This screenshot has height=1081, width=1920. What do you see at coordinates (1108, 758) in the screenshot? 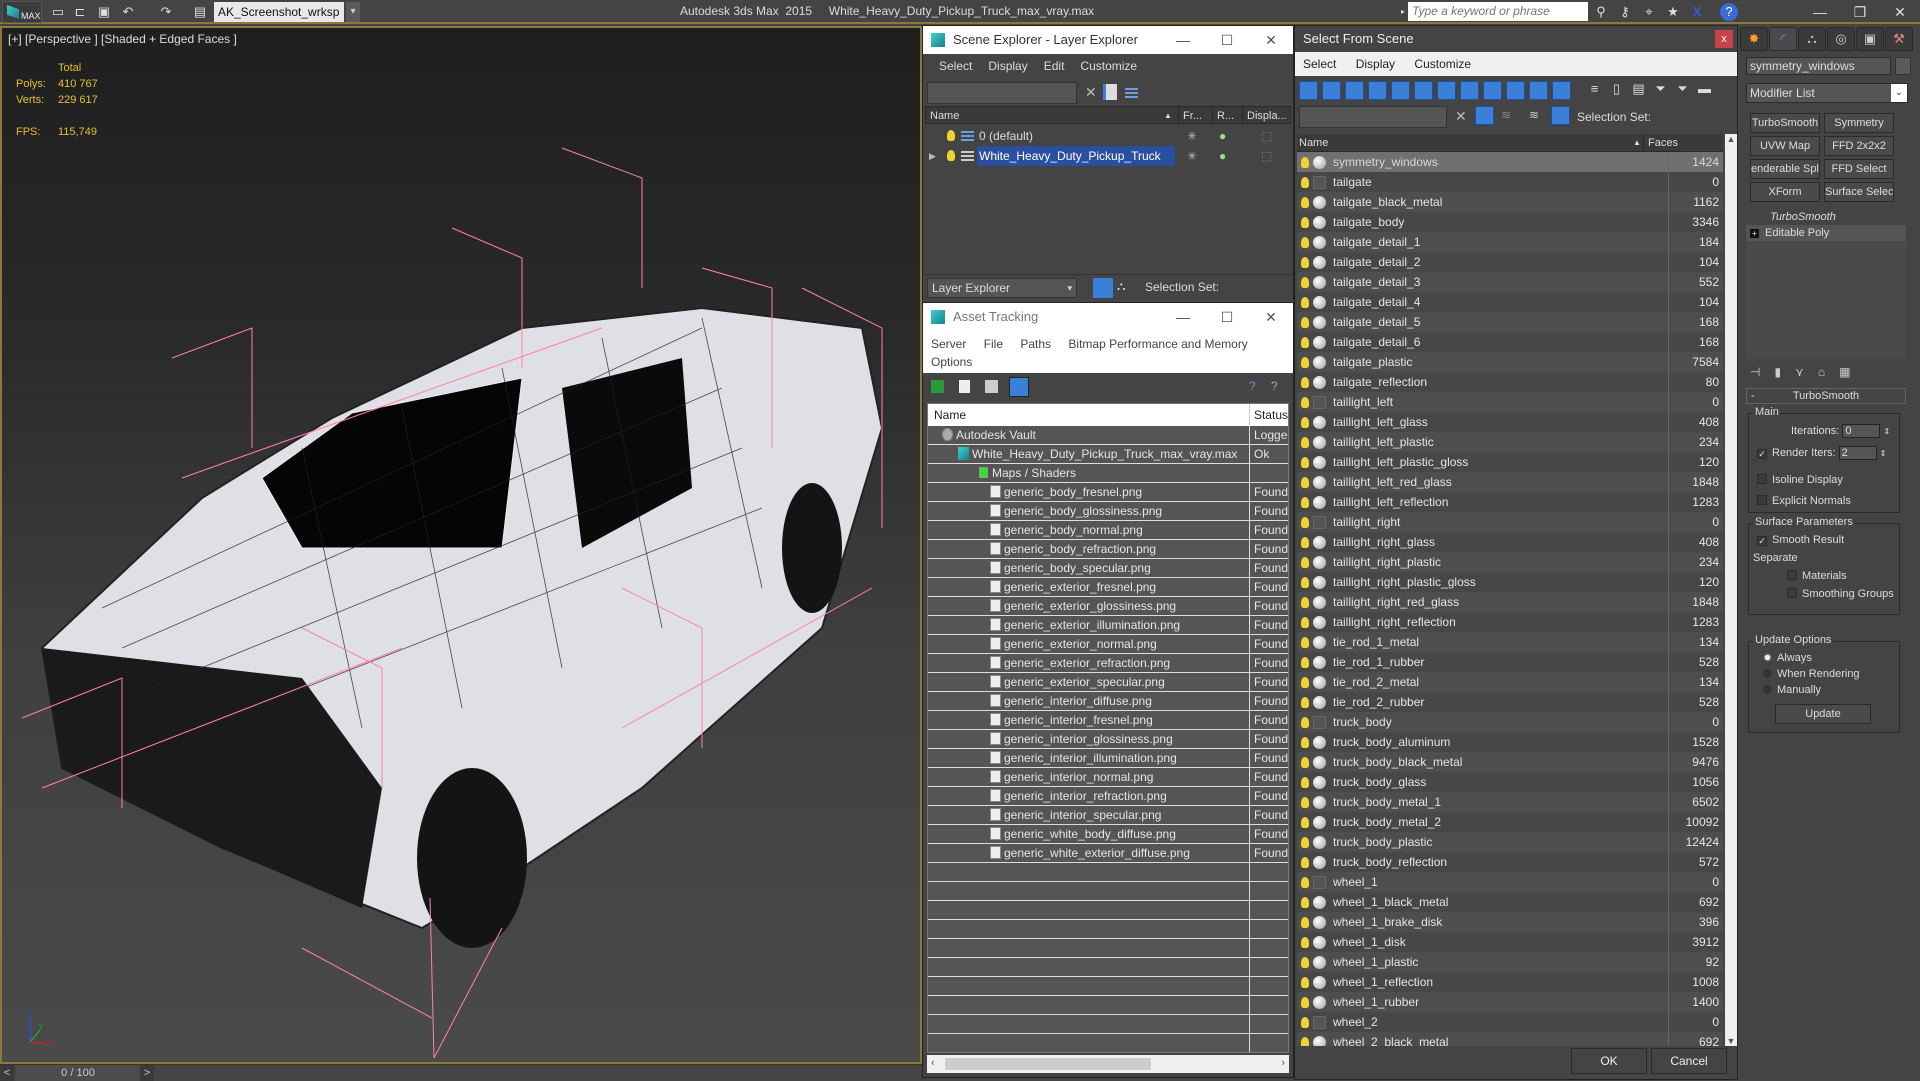
I see `asset-row: generic_interior_illumination.png Found` at bounding box center [1108, 758].